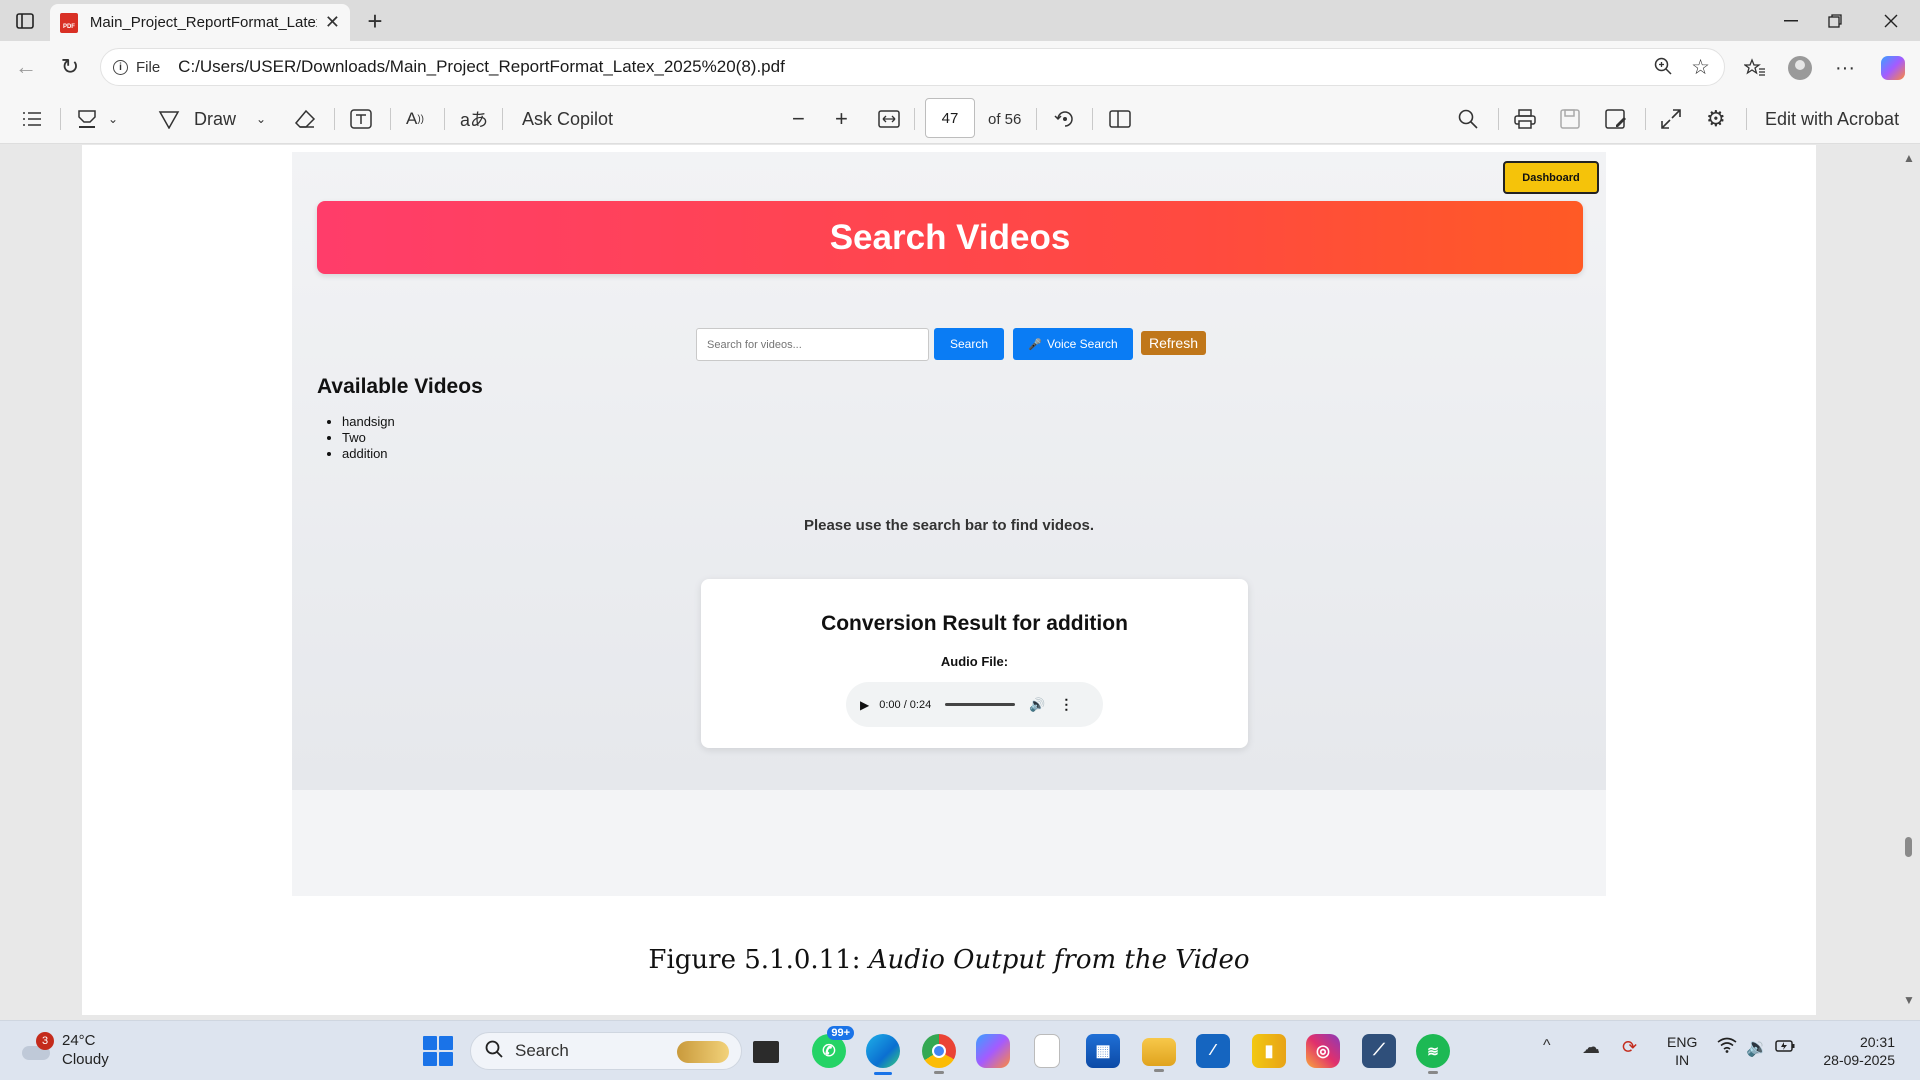 This screenshot has height=1080, width=1920. I want to click on mysql-workbench-icon: ⟋, so click(1379, 1051).